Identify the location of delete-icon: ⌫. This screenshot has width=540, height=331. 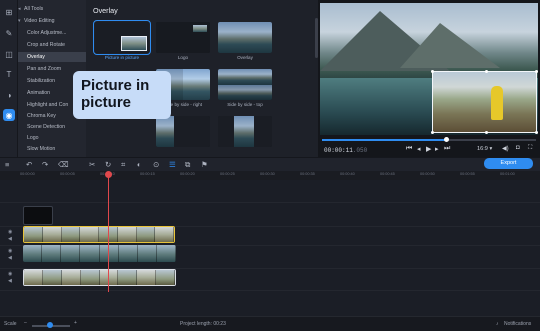
(63, 164).